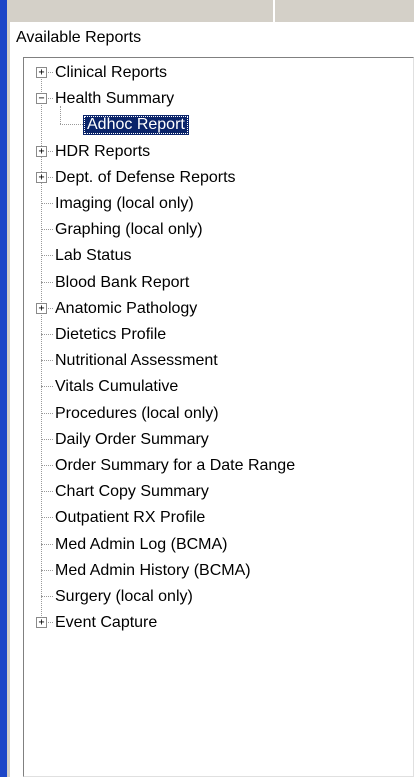  Describe the element at coordinates (216, 256) in the screenshot. I see `tree-node: Lab Status` at that location.